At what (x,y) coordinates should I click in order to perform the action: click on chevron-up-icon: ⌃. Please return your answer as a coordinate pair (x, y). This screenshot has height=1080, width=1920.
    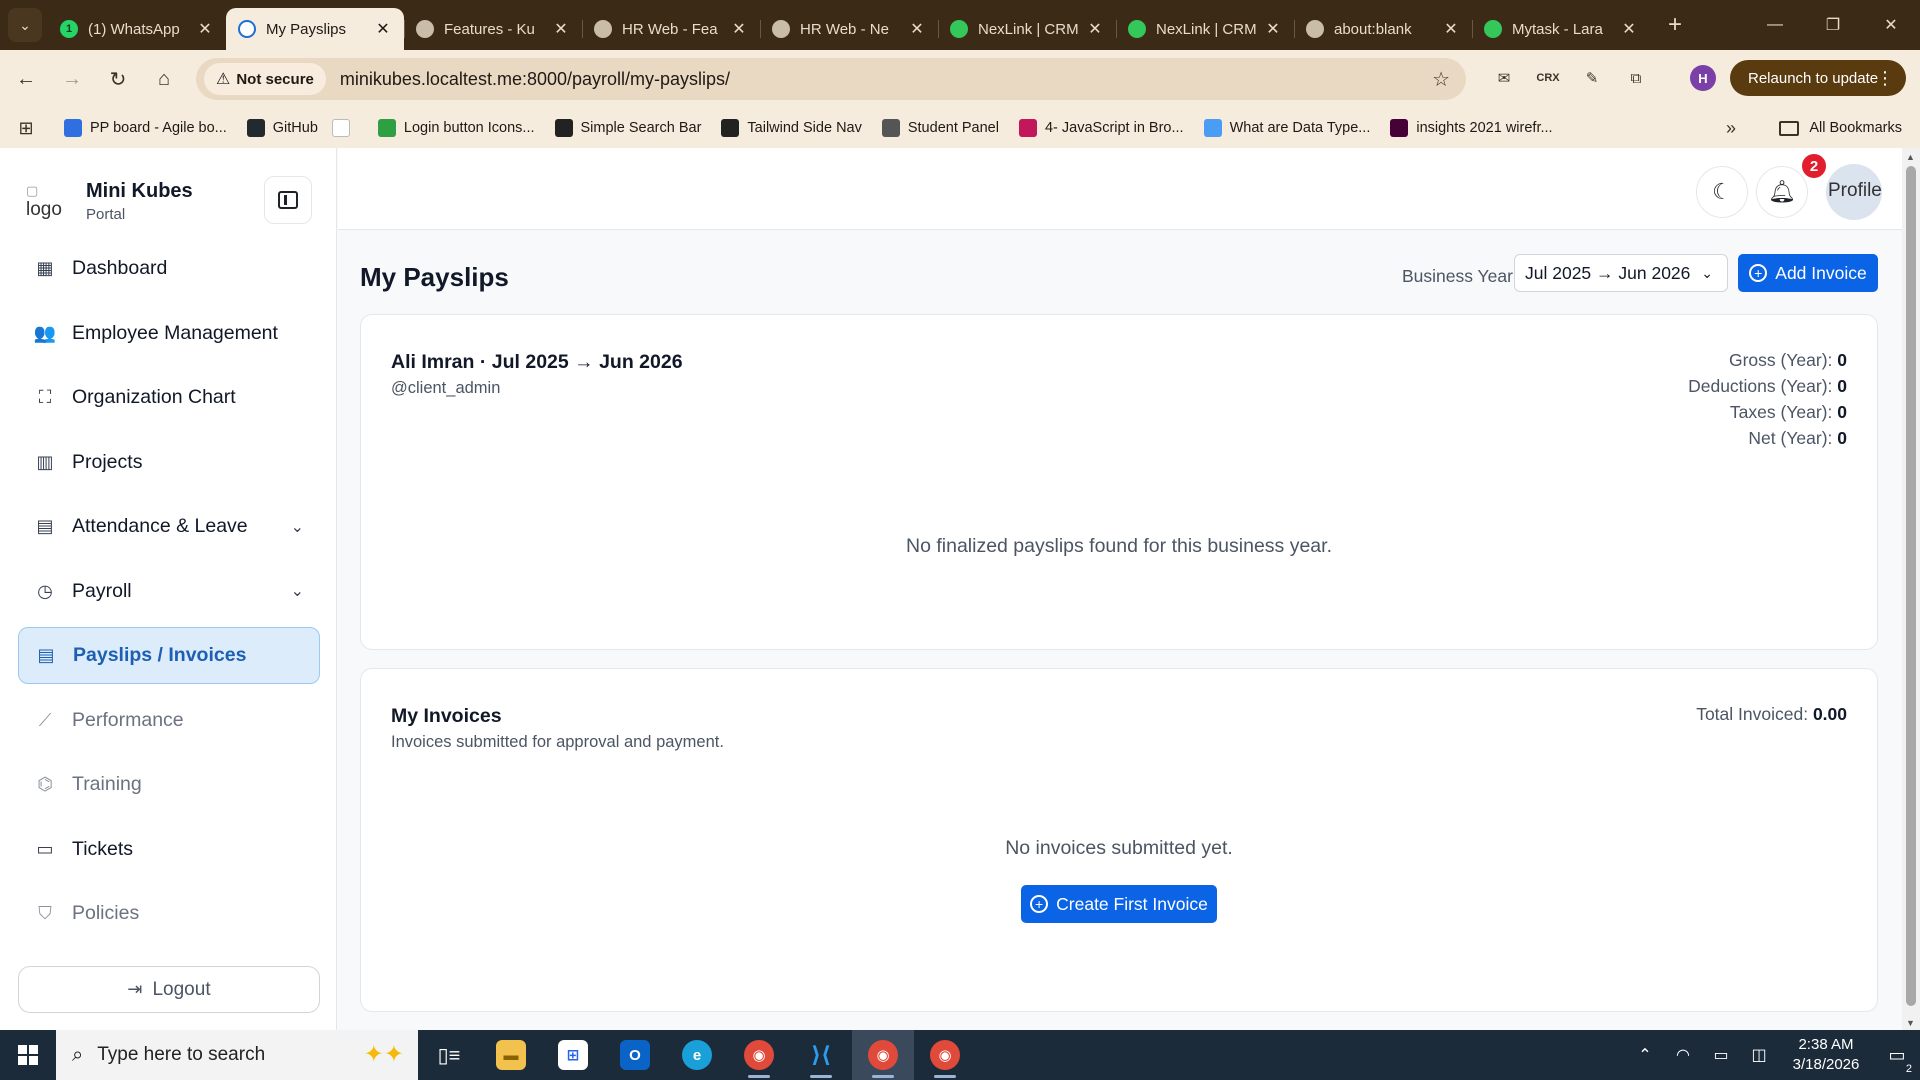
    Looking at the image, I should click on (1645, 1055).